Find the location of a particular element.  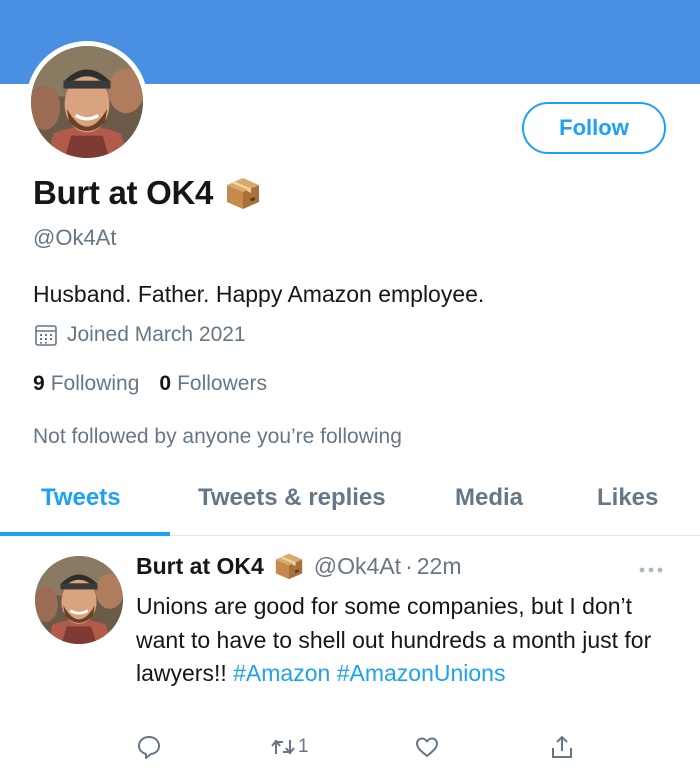

following-count: 9 is located at coordinates (39, 383).